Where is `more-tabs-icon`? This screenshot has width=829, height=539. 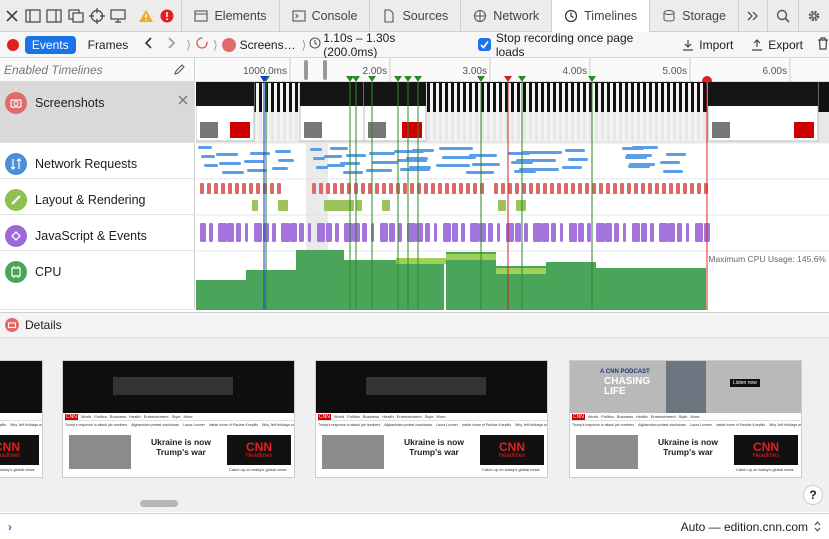 more-tabs-icon is located at coordinates (752, 16).